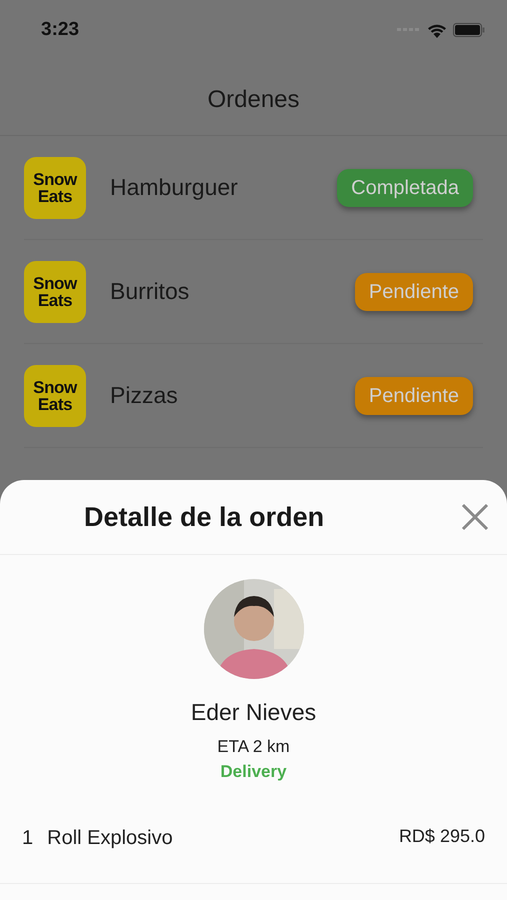  I want to click on delivery-label: Delivery, so click(253, 772).